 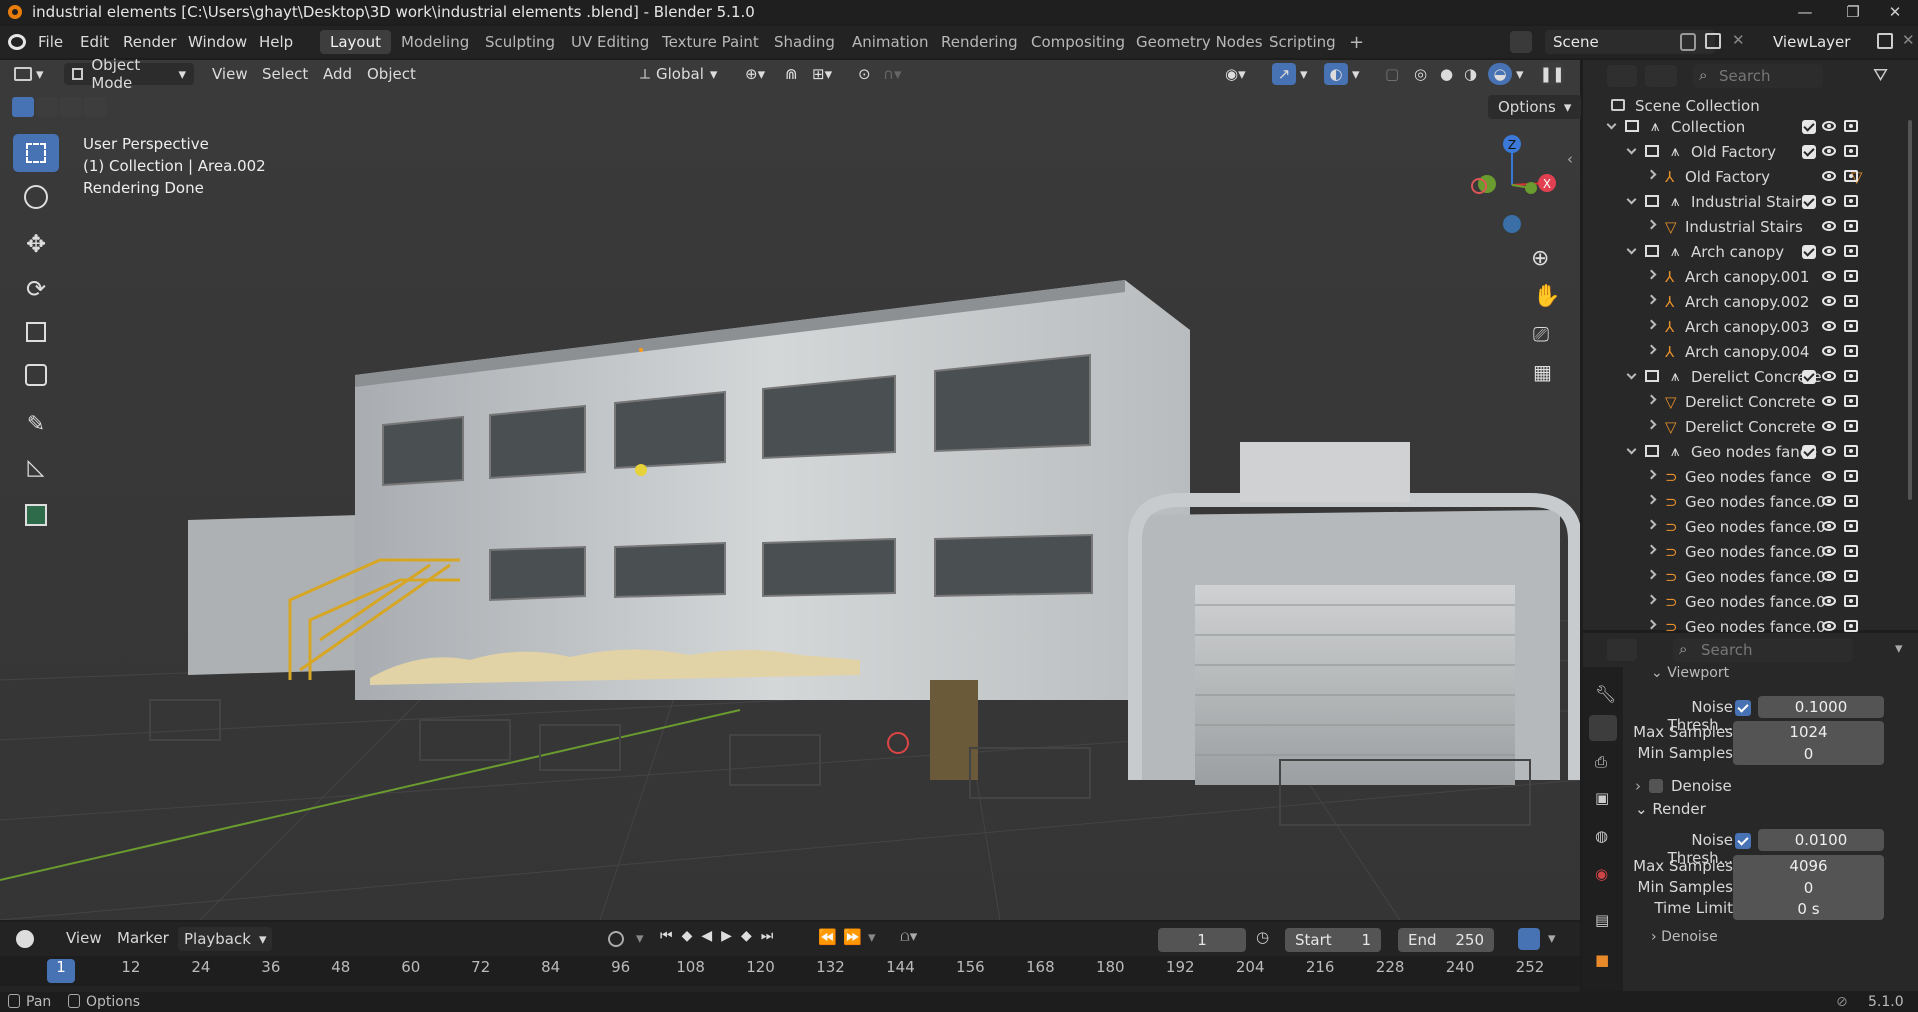 What do you see at coordinates (1808, 754) in the screenshot?
I see `viewport-min-field: 0` at bounding box center [1808, 754].